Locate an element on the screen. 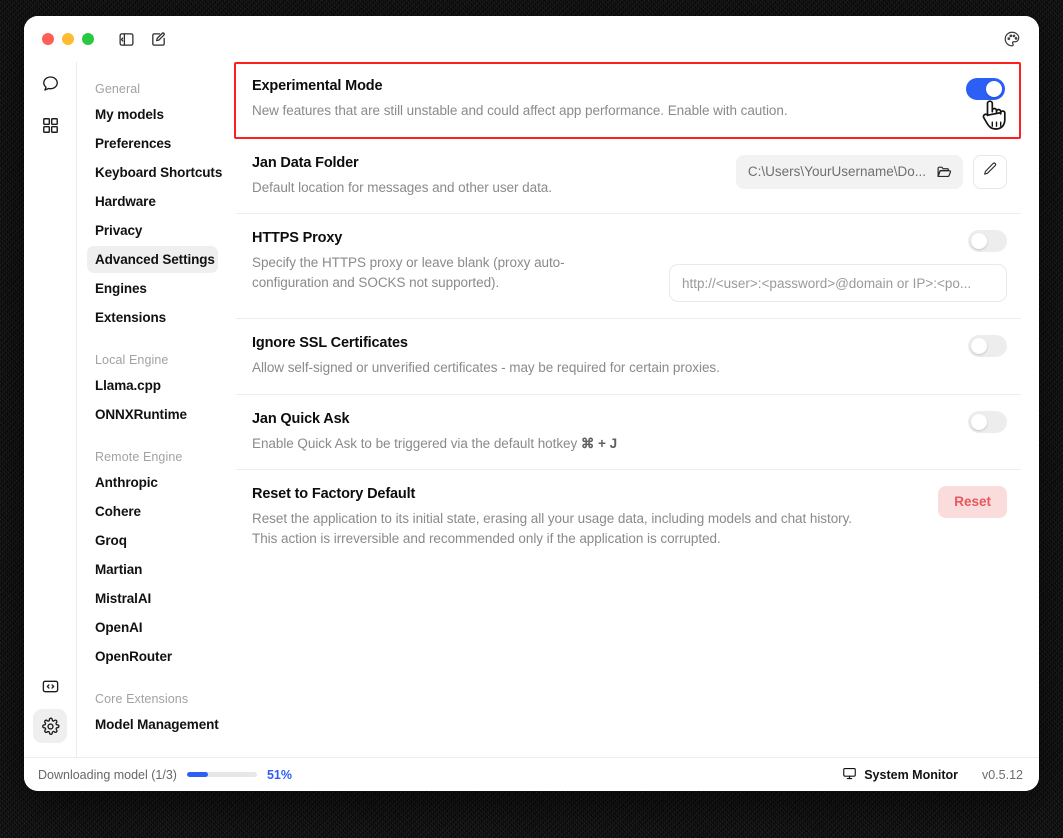 Image resolution: width=1063 pixels, height=838 pixels. sidebar-item-preferences: Preferences is located at coordinates (152, 143).